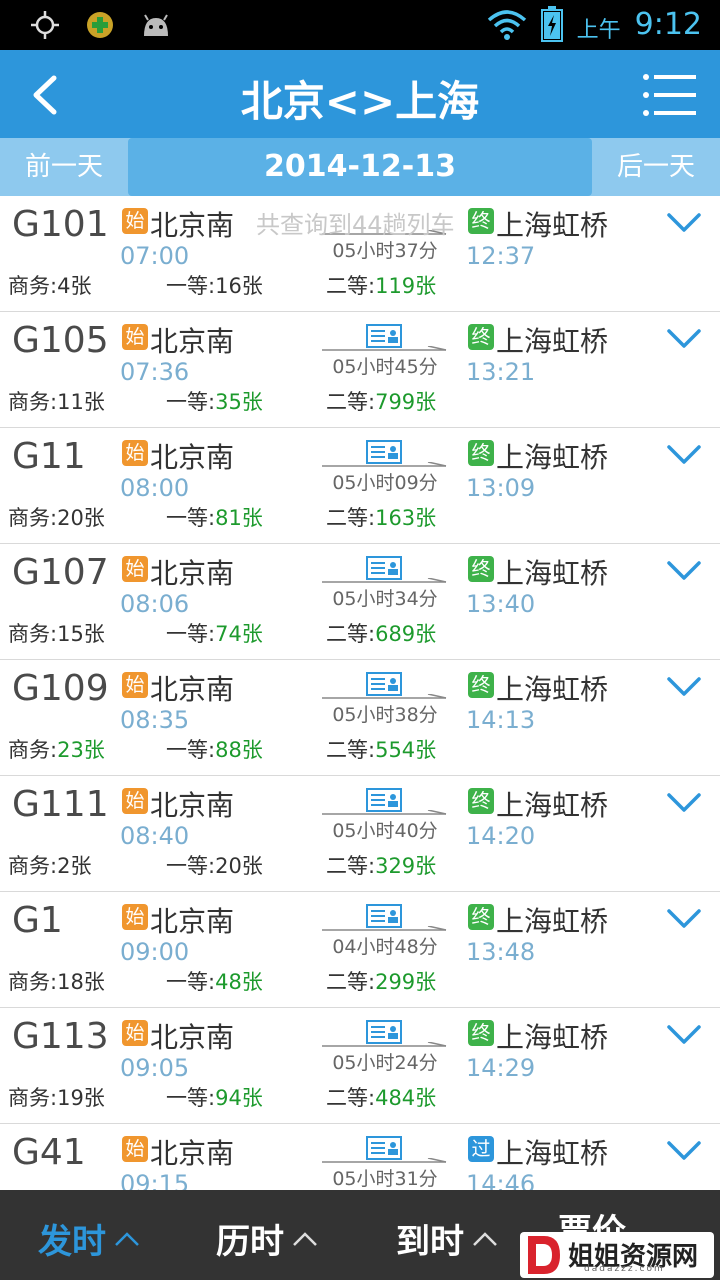  I want to click on prev-day-button: 前一天, so click(64, 167).